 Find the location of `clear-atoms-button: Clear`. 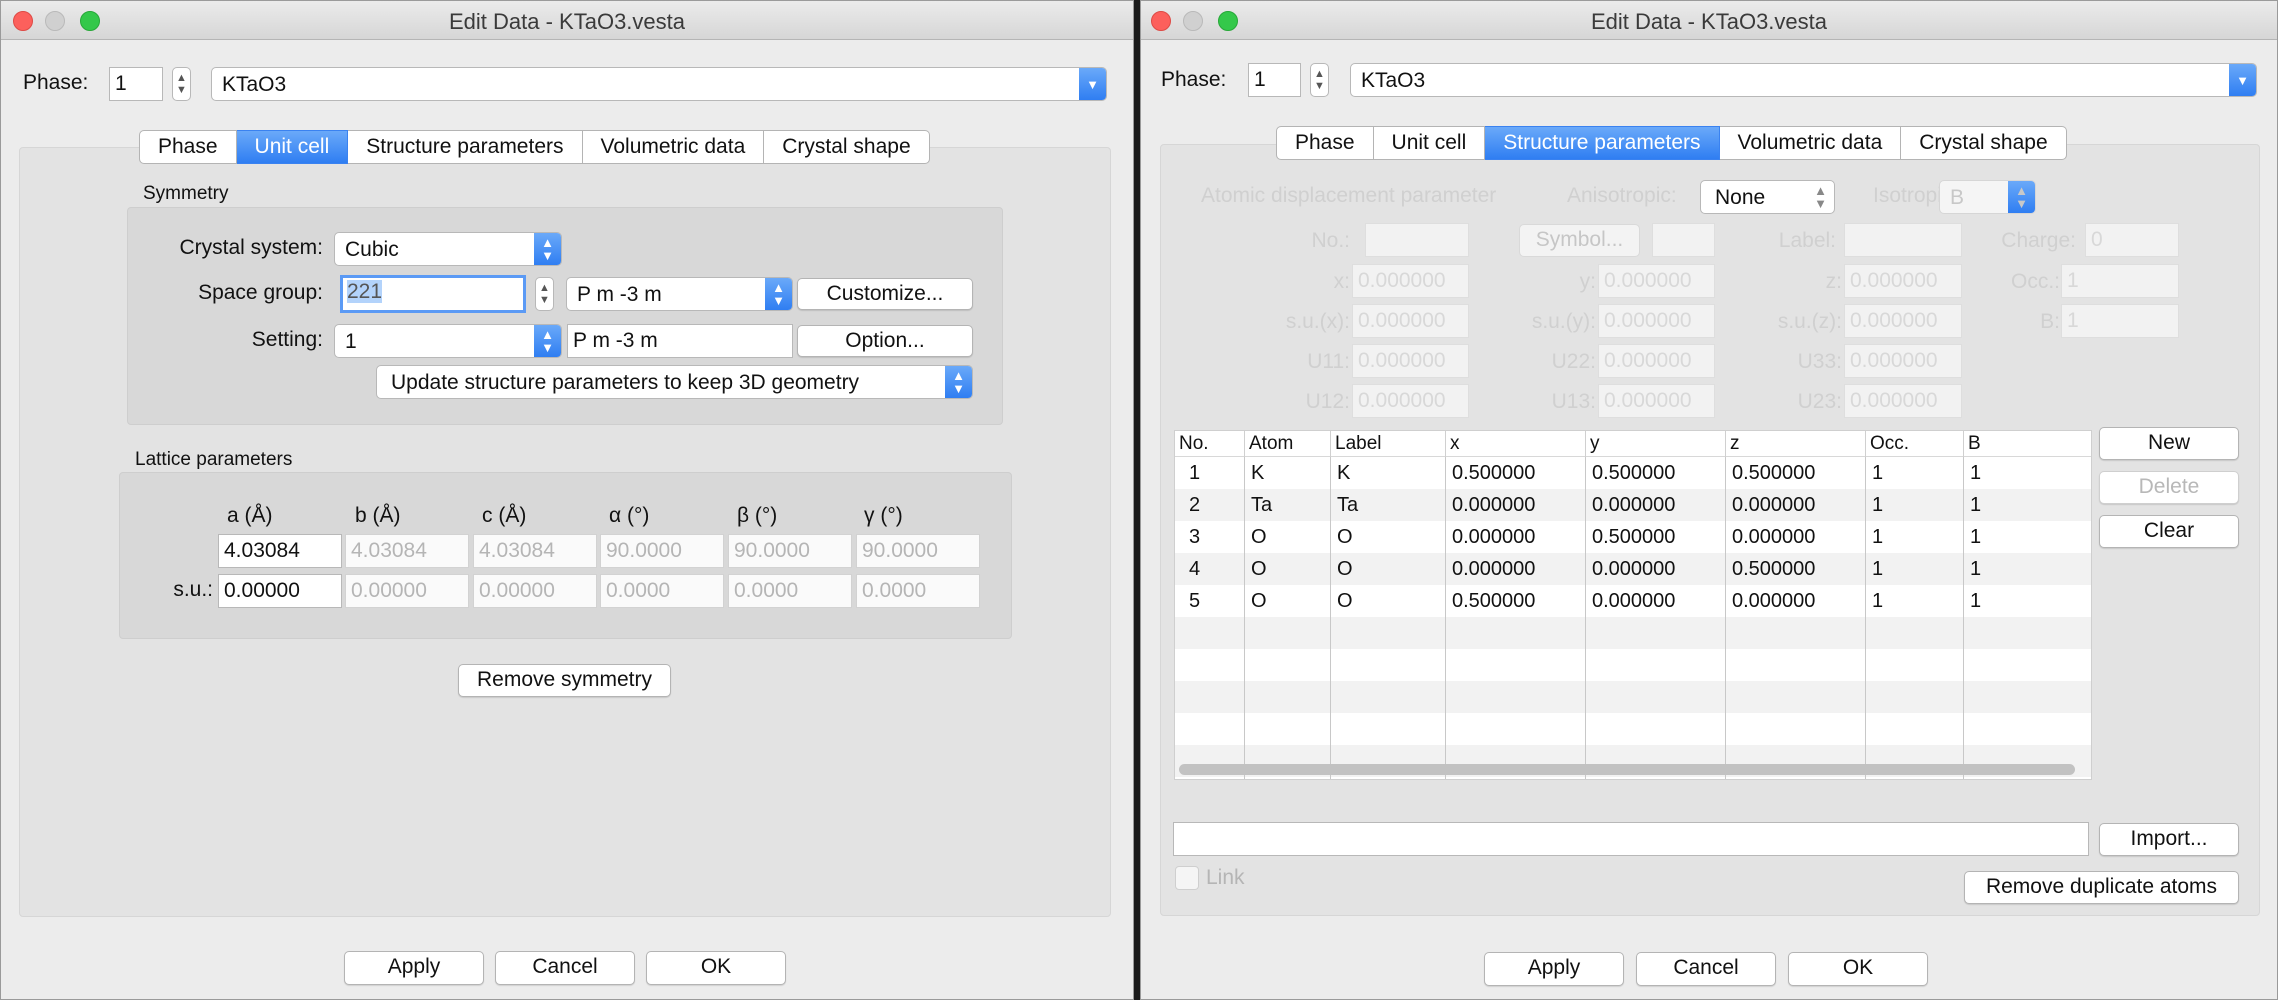

clear-atoms-button: Clear is located at coordinates (2169, 531).